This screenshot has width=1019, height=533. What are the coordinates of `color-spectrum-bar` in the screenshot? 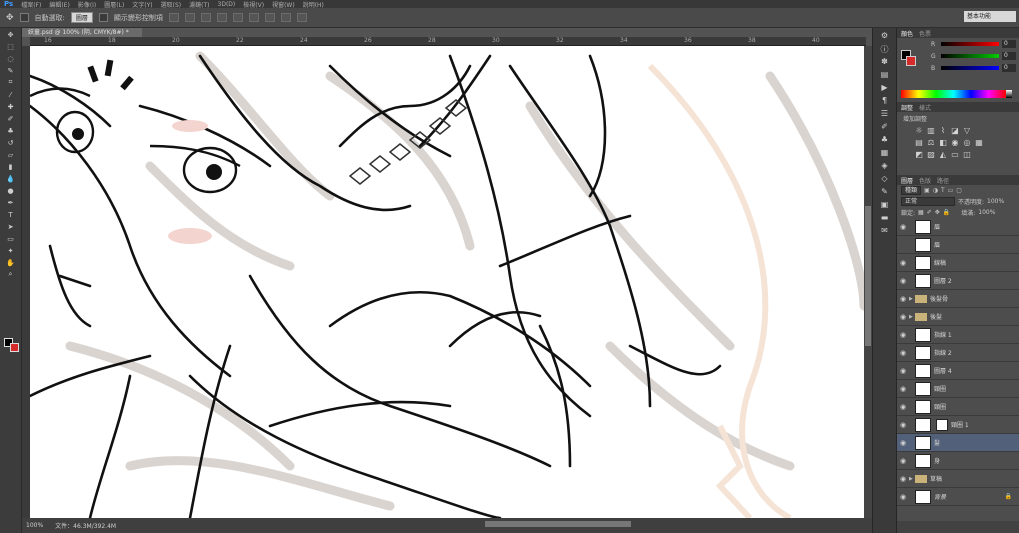 It's located at (953, 94).